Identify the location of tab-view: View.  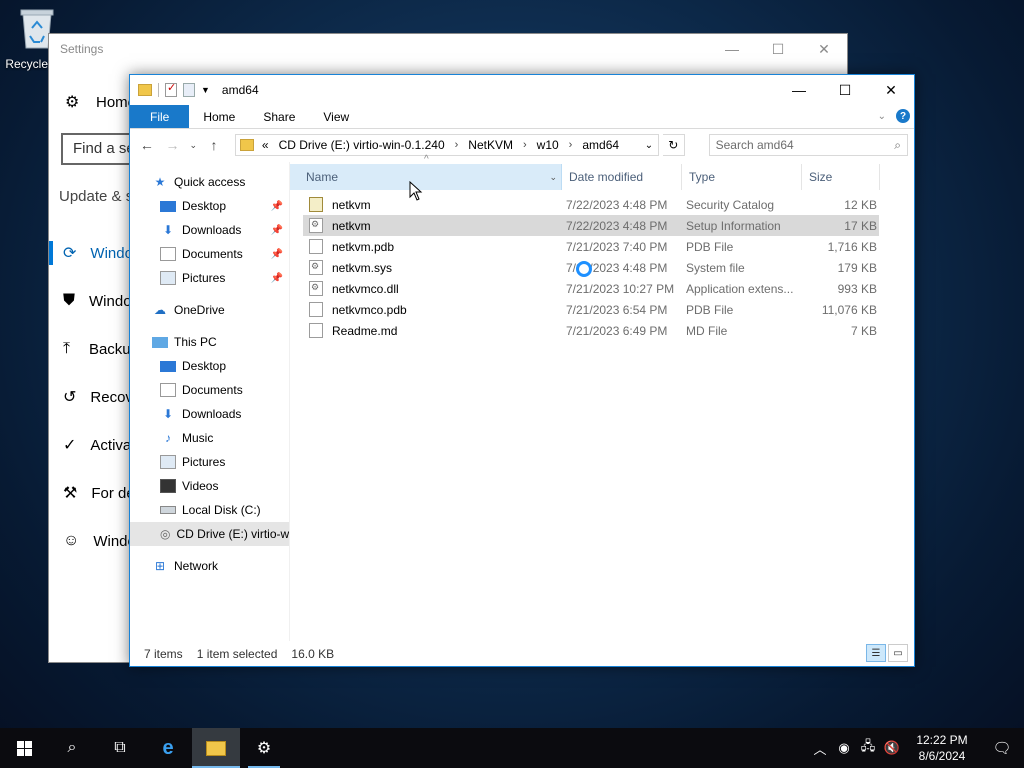
(336, 116).